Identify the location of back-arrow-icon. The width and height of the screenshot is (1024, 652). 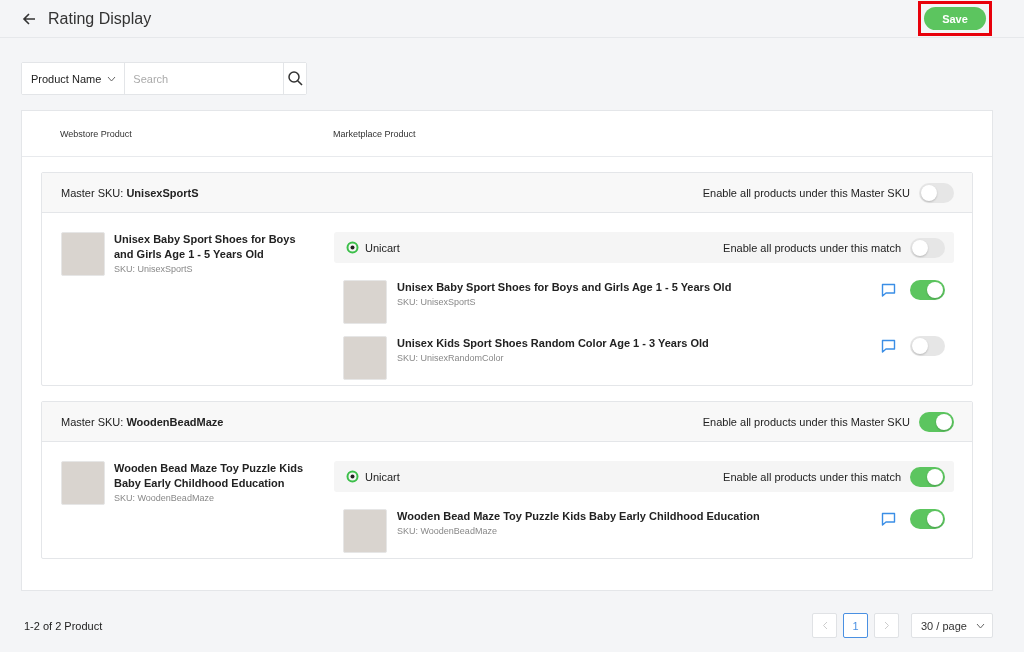
(29, 18).